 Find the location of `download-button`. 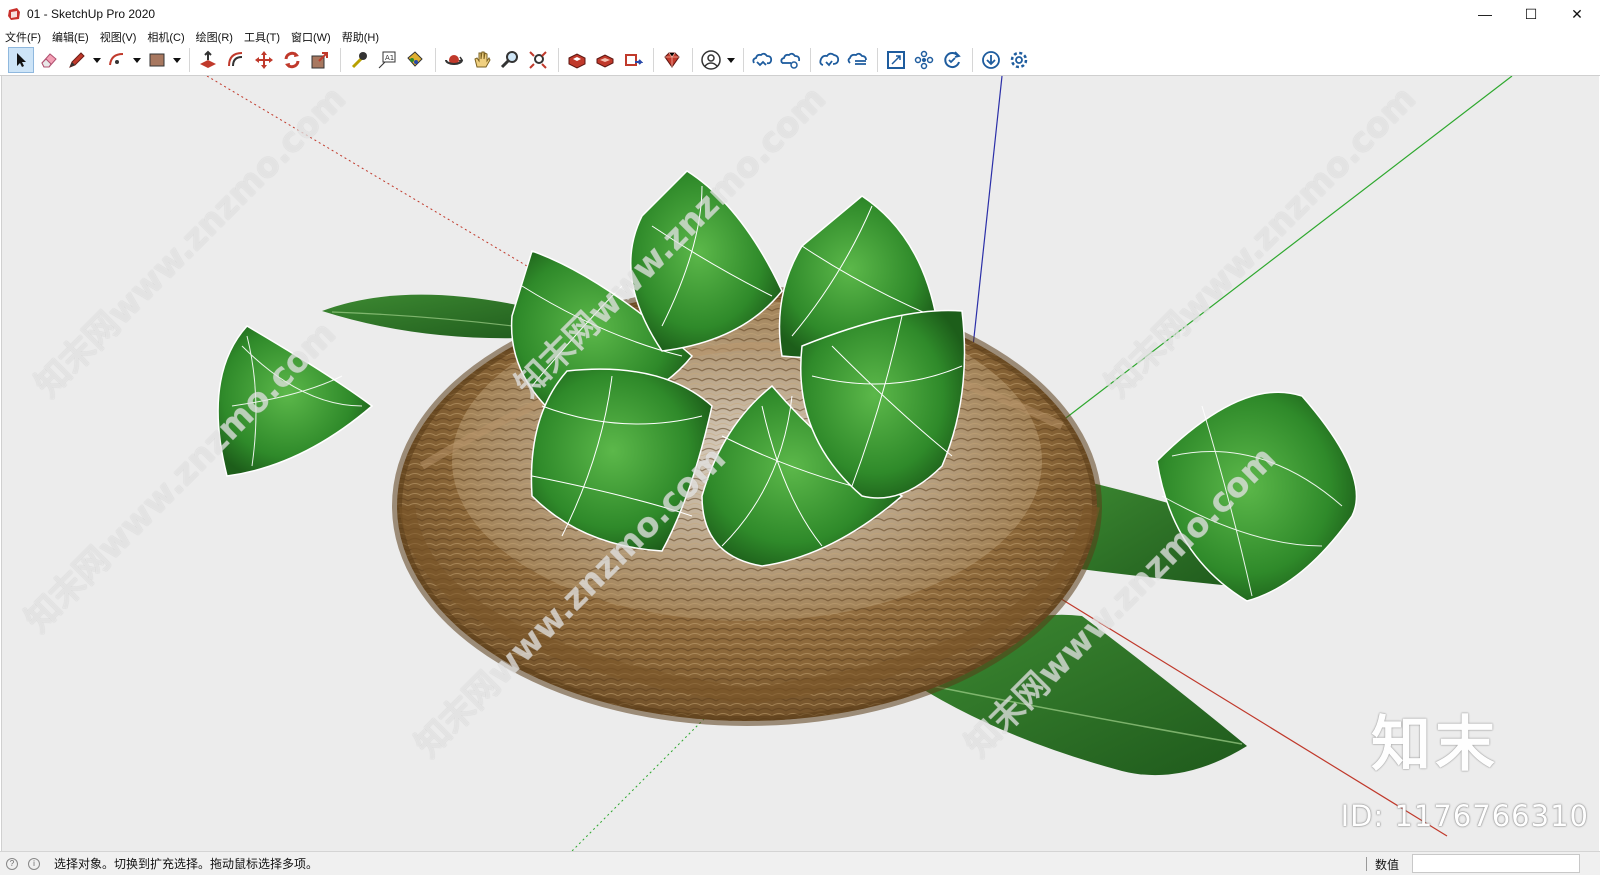

download-button is located at coordinates (991, 60).